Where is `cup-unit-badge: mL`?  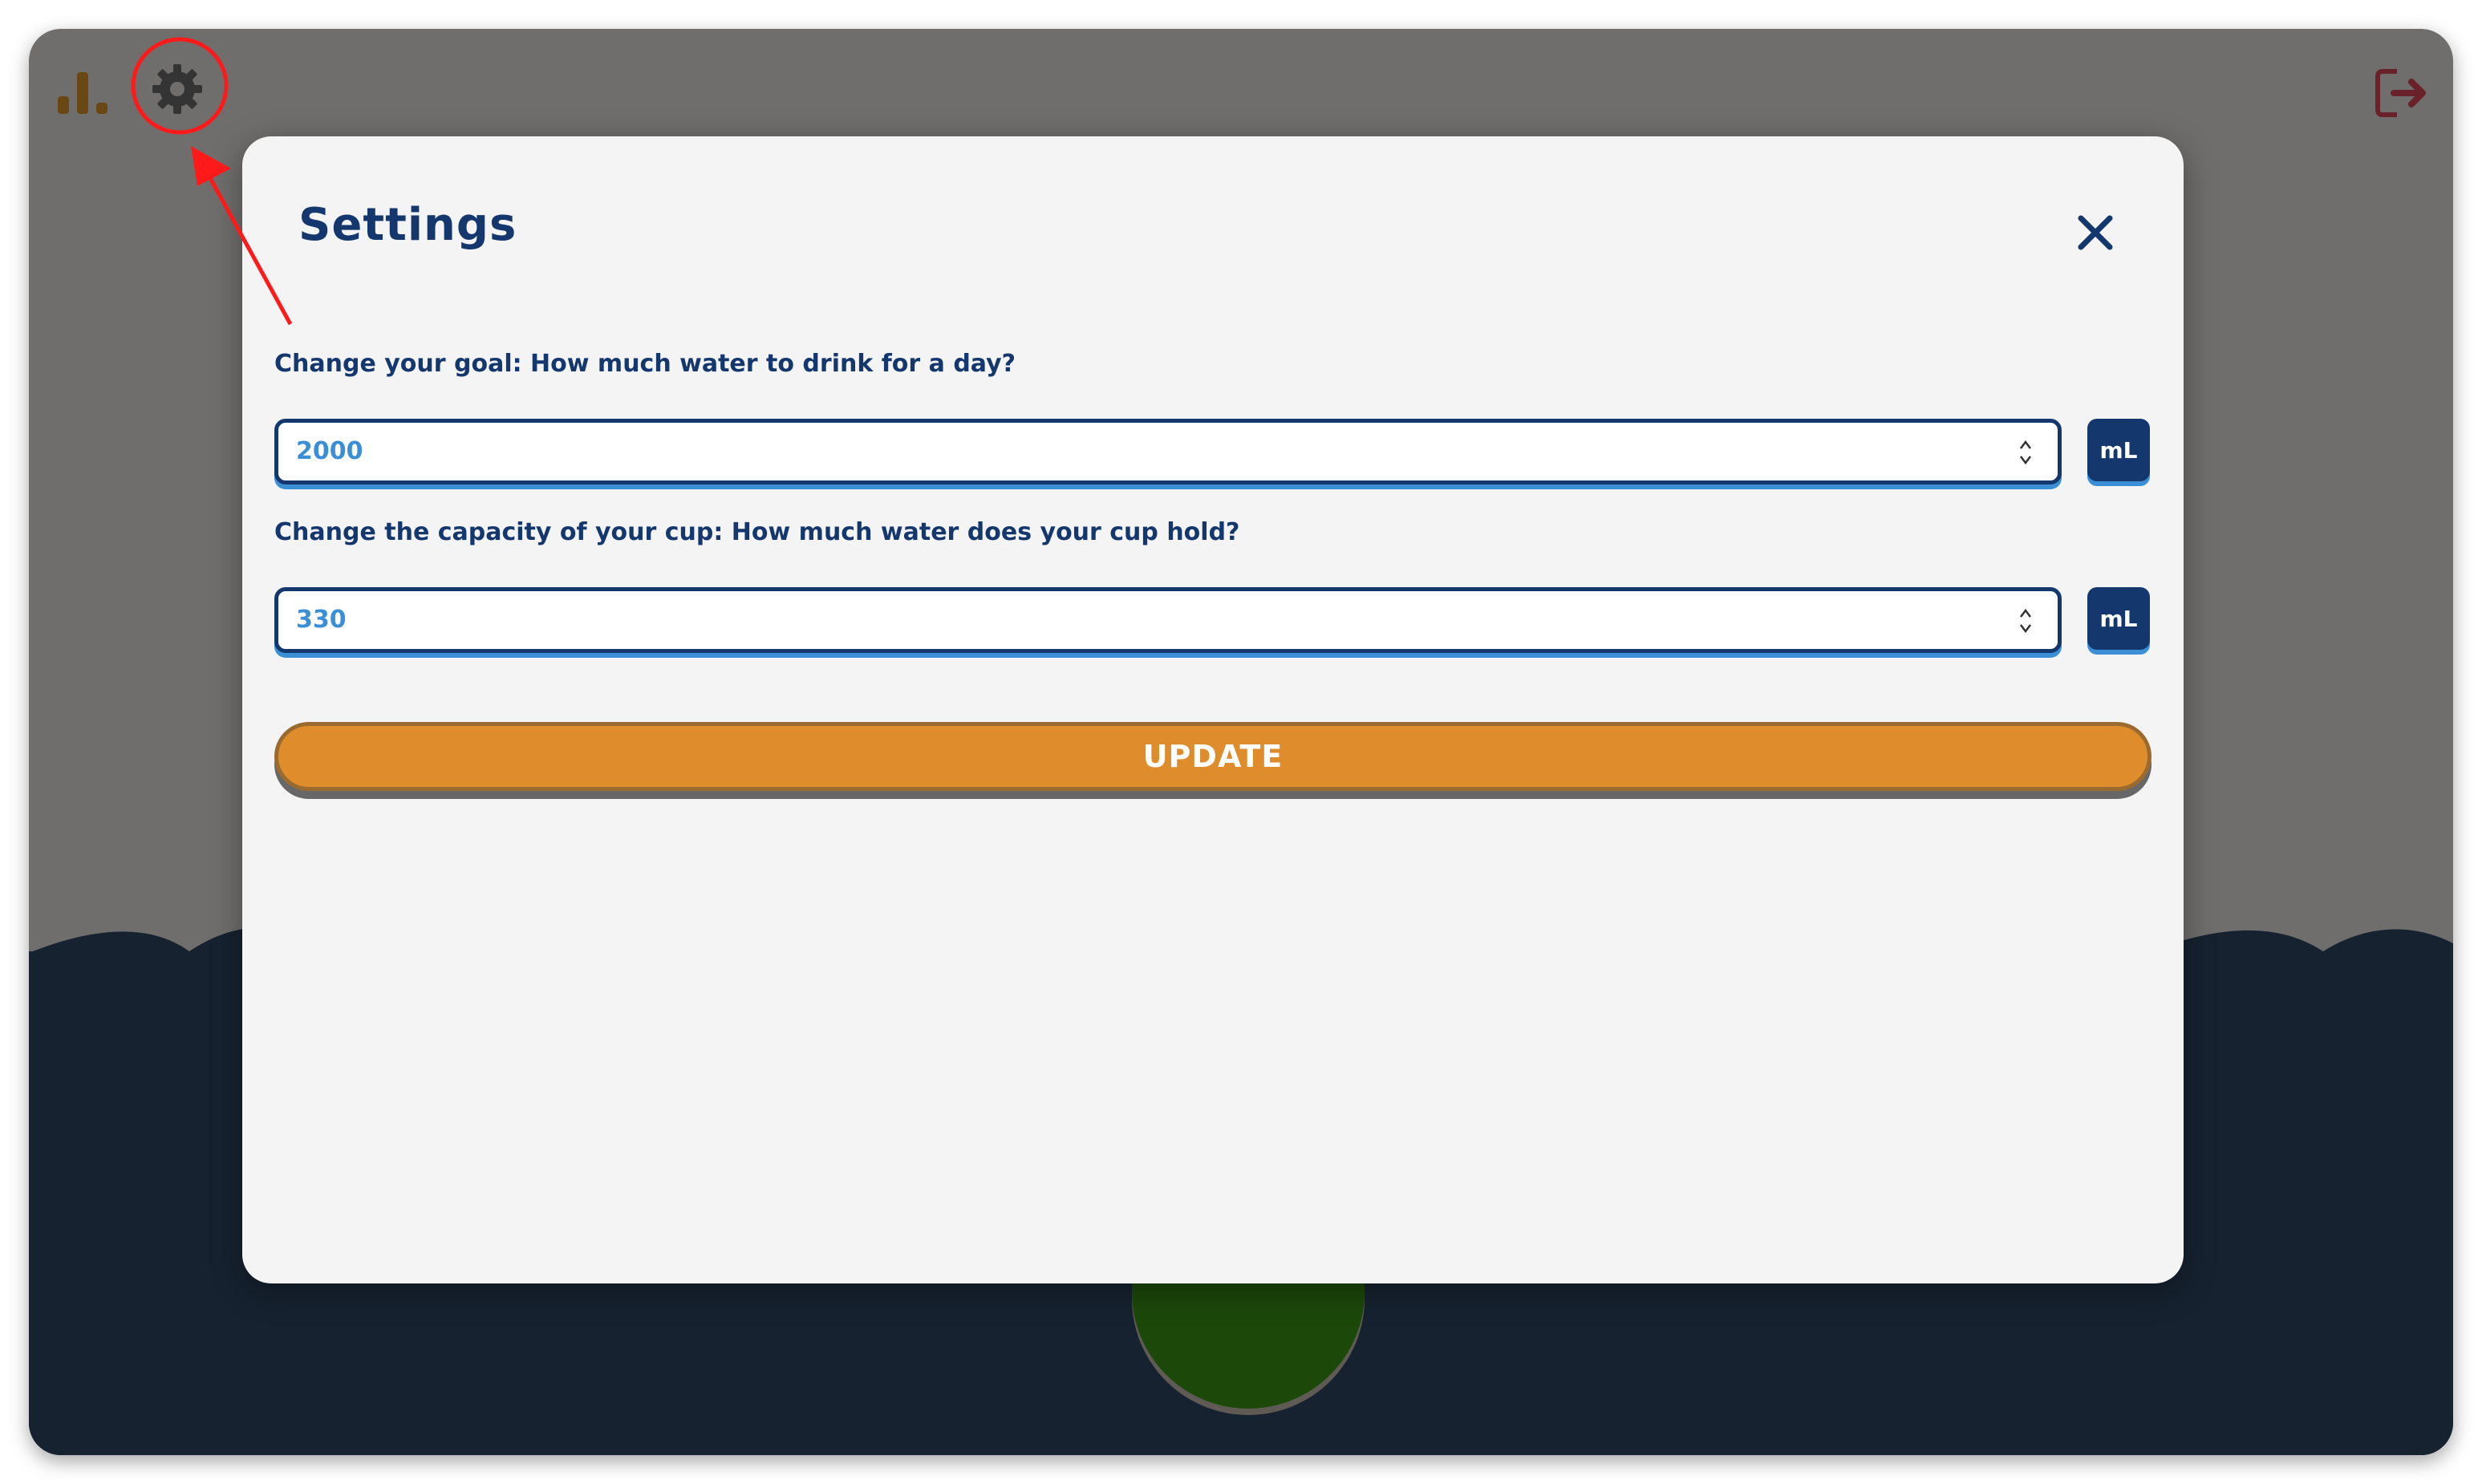
cup-unit-badge: mL is located at coordinates (2118, 619).